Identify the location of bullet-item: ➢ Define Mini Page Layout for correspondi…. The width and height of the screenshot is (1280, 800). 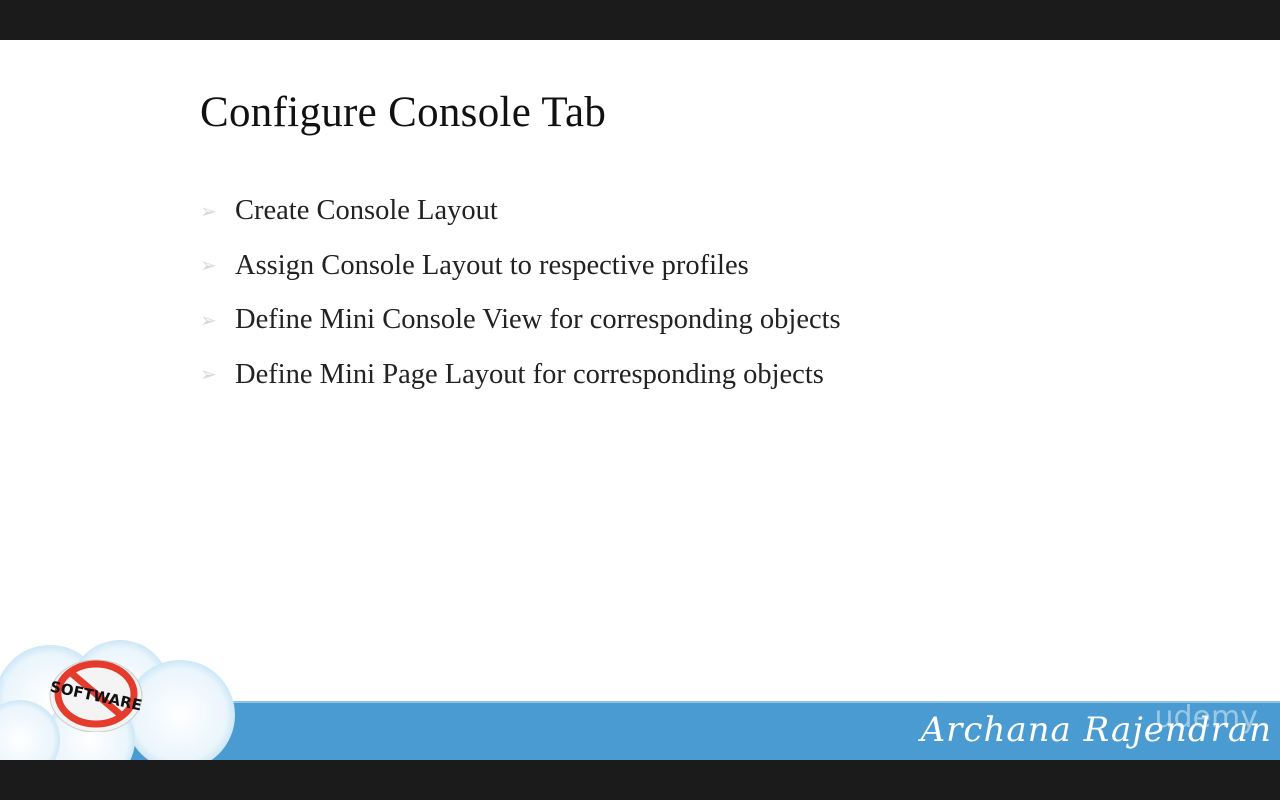
(520, 375).